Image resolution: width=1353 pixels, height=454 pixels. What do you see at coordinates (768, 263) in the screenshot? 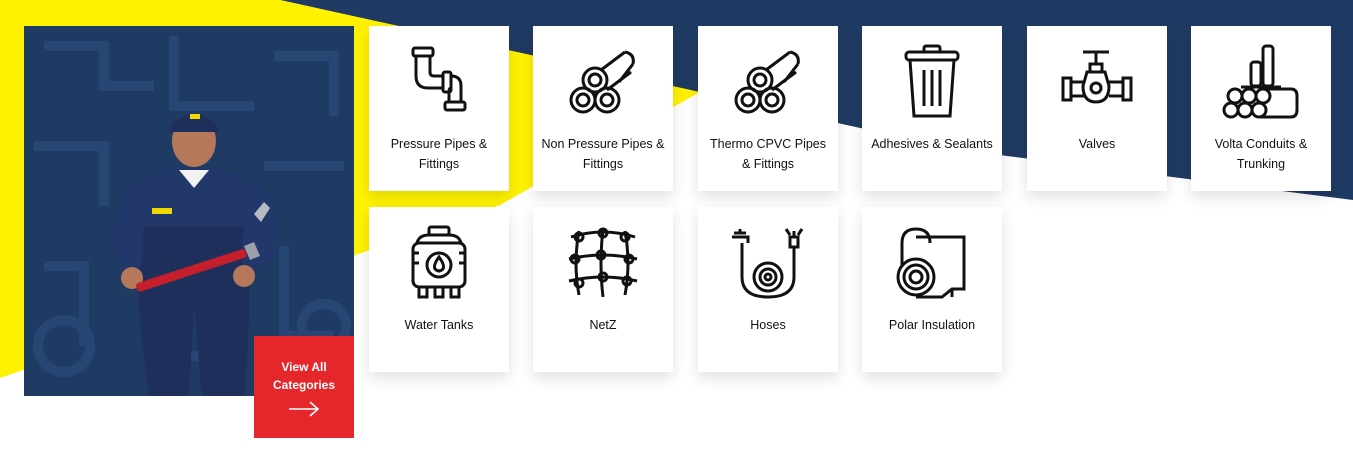
I see `hose-icon` at bounding box center [768, 263].